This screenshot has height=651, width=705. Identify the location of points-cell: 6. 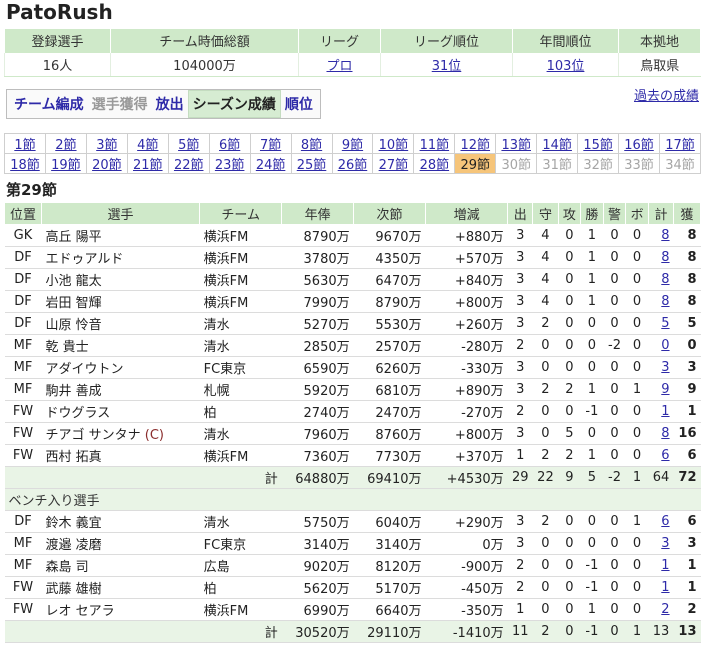
(661, 521).